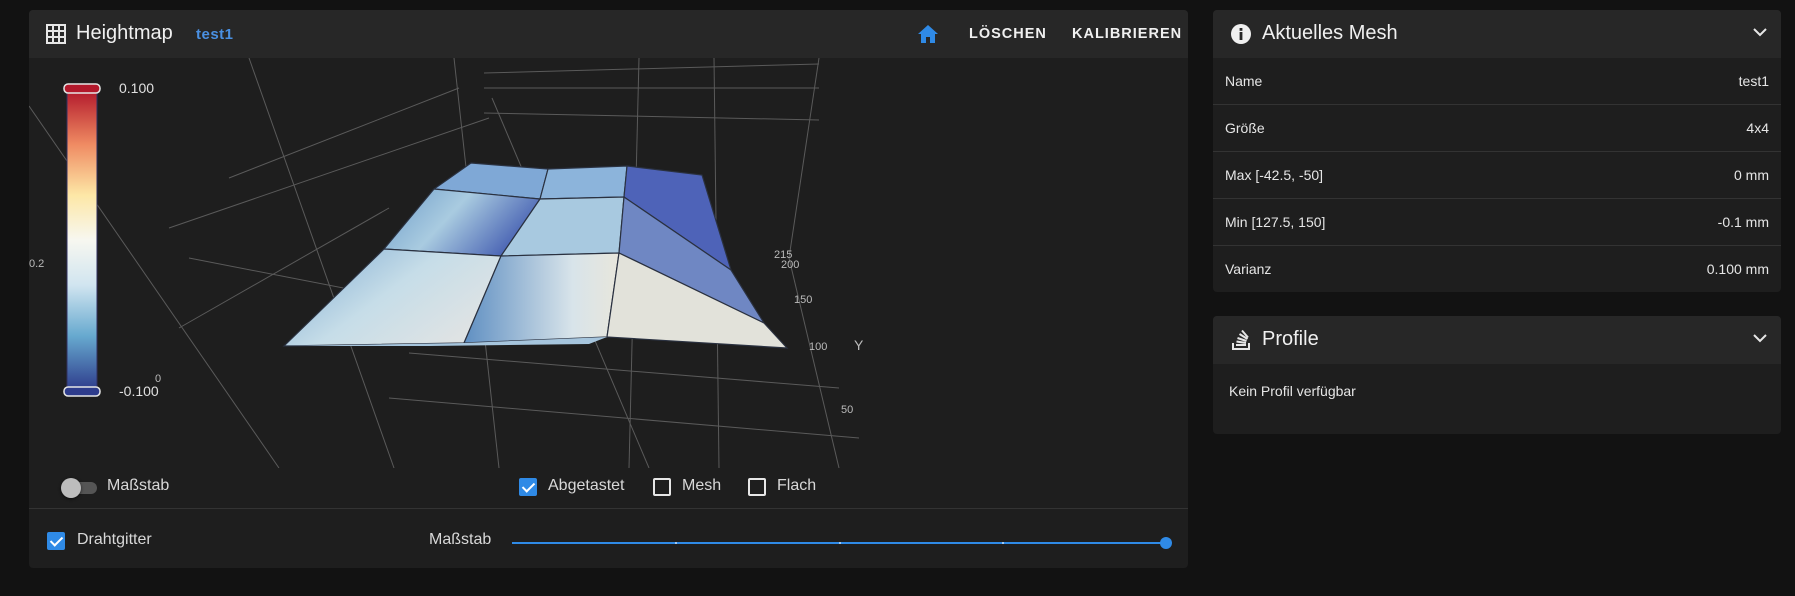 The image size is (1795, 596). What do you see at coordinates (1497, 81) in the screenshot?
I see `mesh-row-name: Name test1` at bounding box center [1497, 81].